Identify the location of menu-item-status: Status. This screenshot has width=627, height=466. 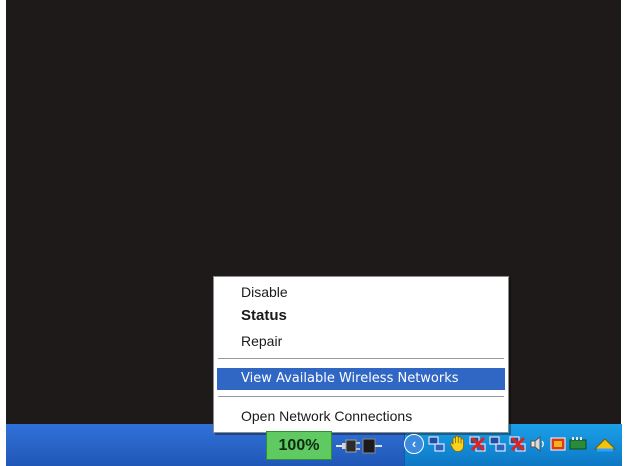
(361, 316).